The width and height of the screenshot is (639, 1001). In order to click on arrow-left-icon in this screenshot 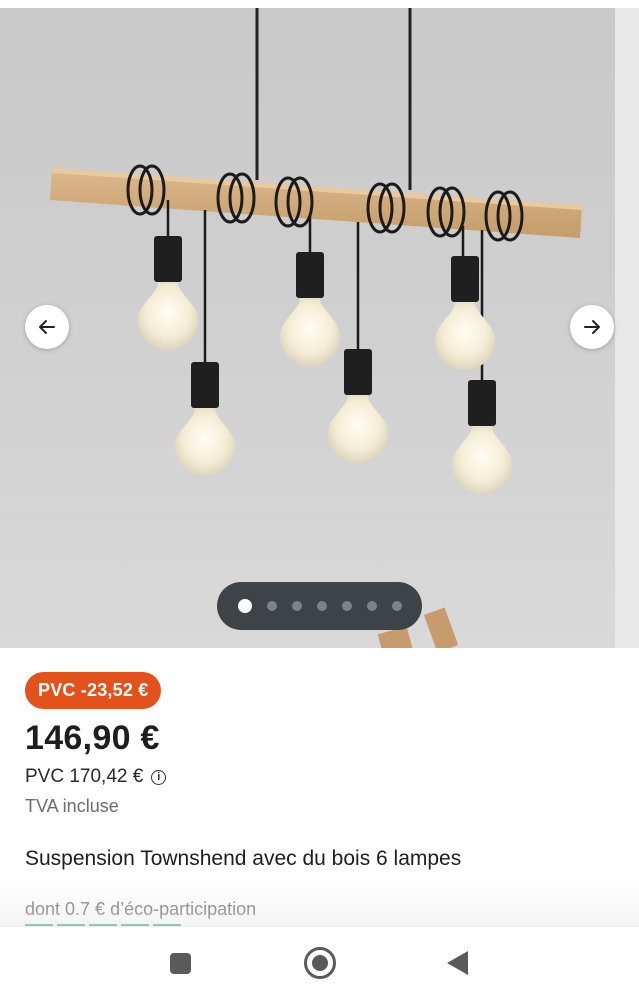, I will do `click(47, 327)`.